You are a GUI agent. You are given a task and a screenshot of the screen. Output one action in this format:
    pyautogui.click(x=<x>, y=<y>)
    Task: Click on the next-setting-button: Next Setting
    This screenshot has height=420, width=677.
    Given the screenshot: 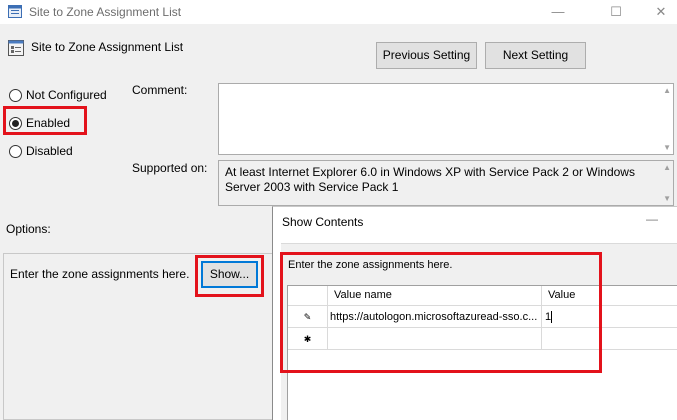 What is the action you would take?
    pyautogui.click(x=535, y=55)
    